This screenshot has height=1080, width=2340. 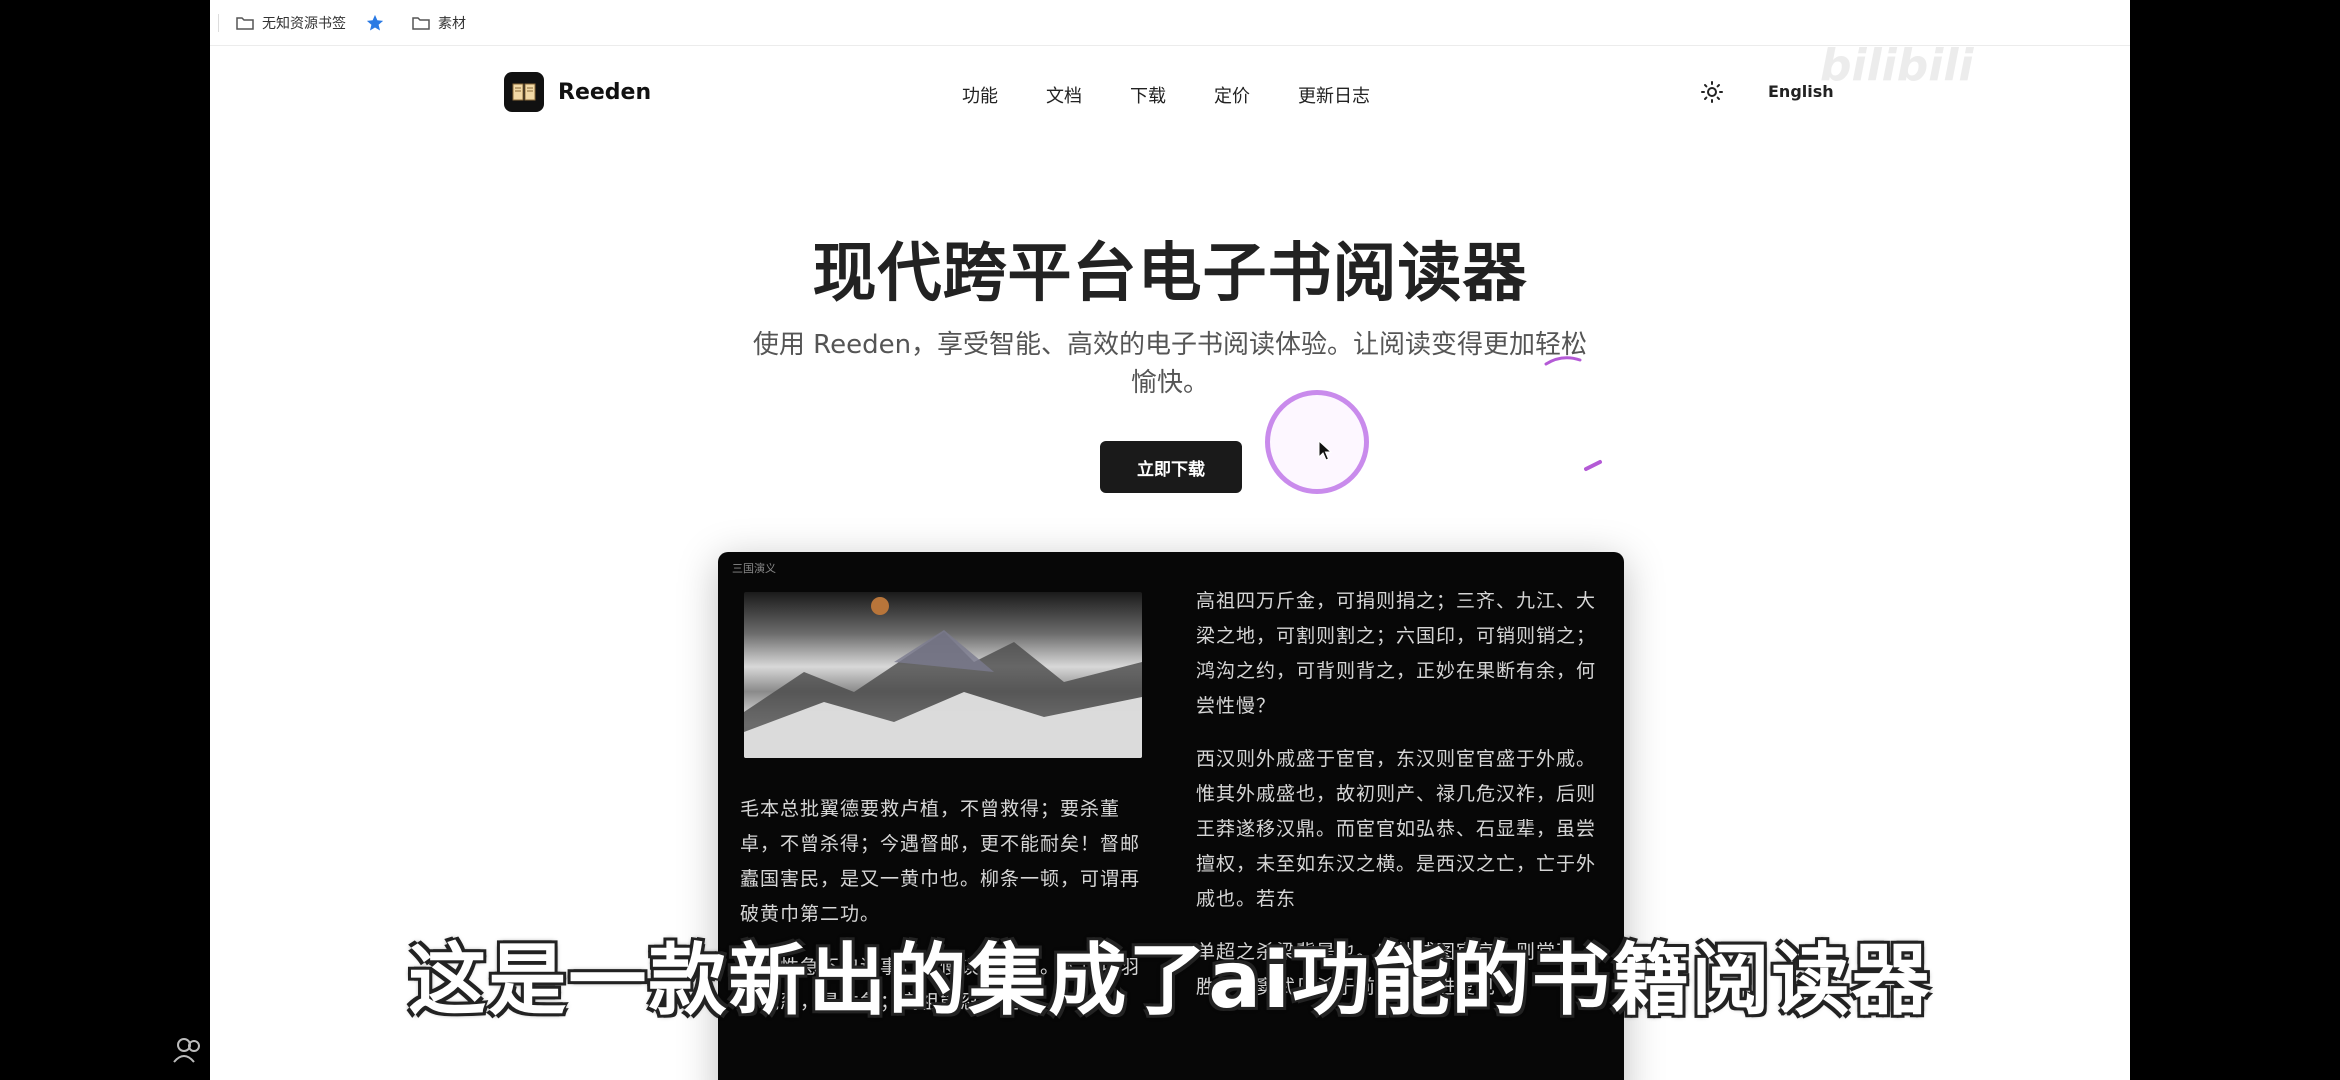 I want to click on brand-name: Reeden, so click(x=605, y=92).